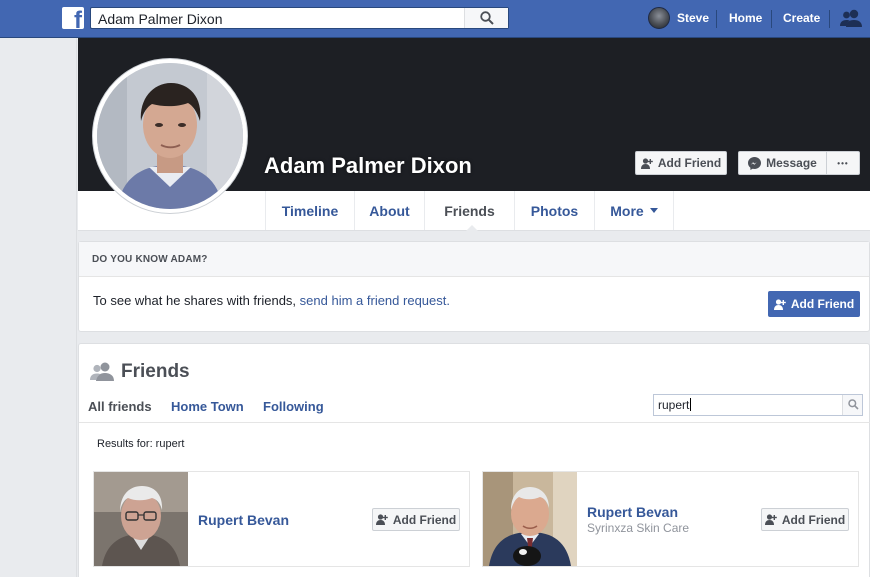 This screenshot has height=577, width=870. I want to click on friends-search-input: rupert, so click(758, 405).